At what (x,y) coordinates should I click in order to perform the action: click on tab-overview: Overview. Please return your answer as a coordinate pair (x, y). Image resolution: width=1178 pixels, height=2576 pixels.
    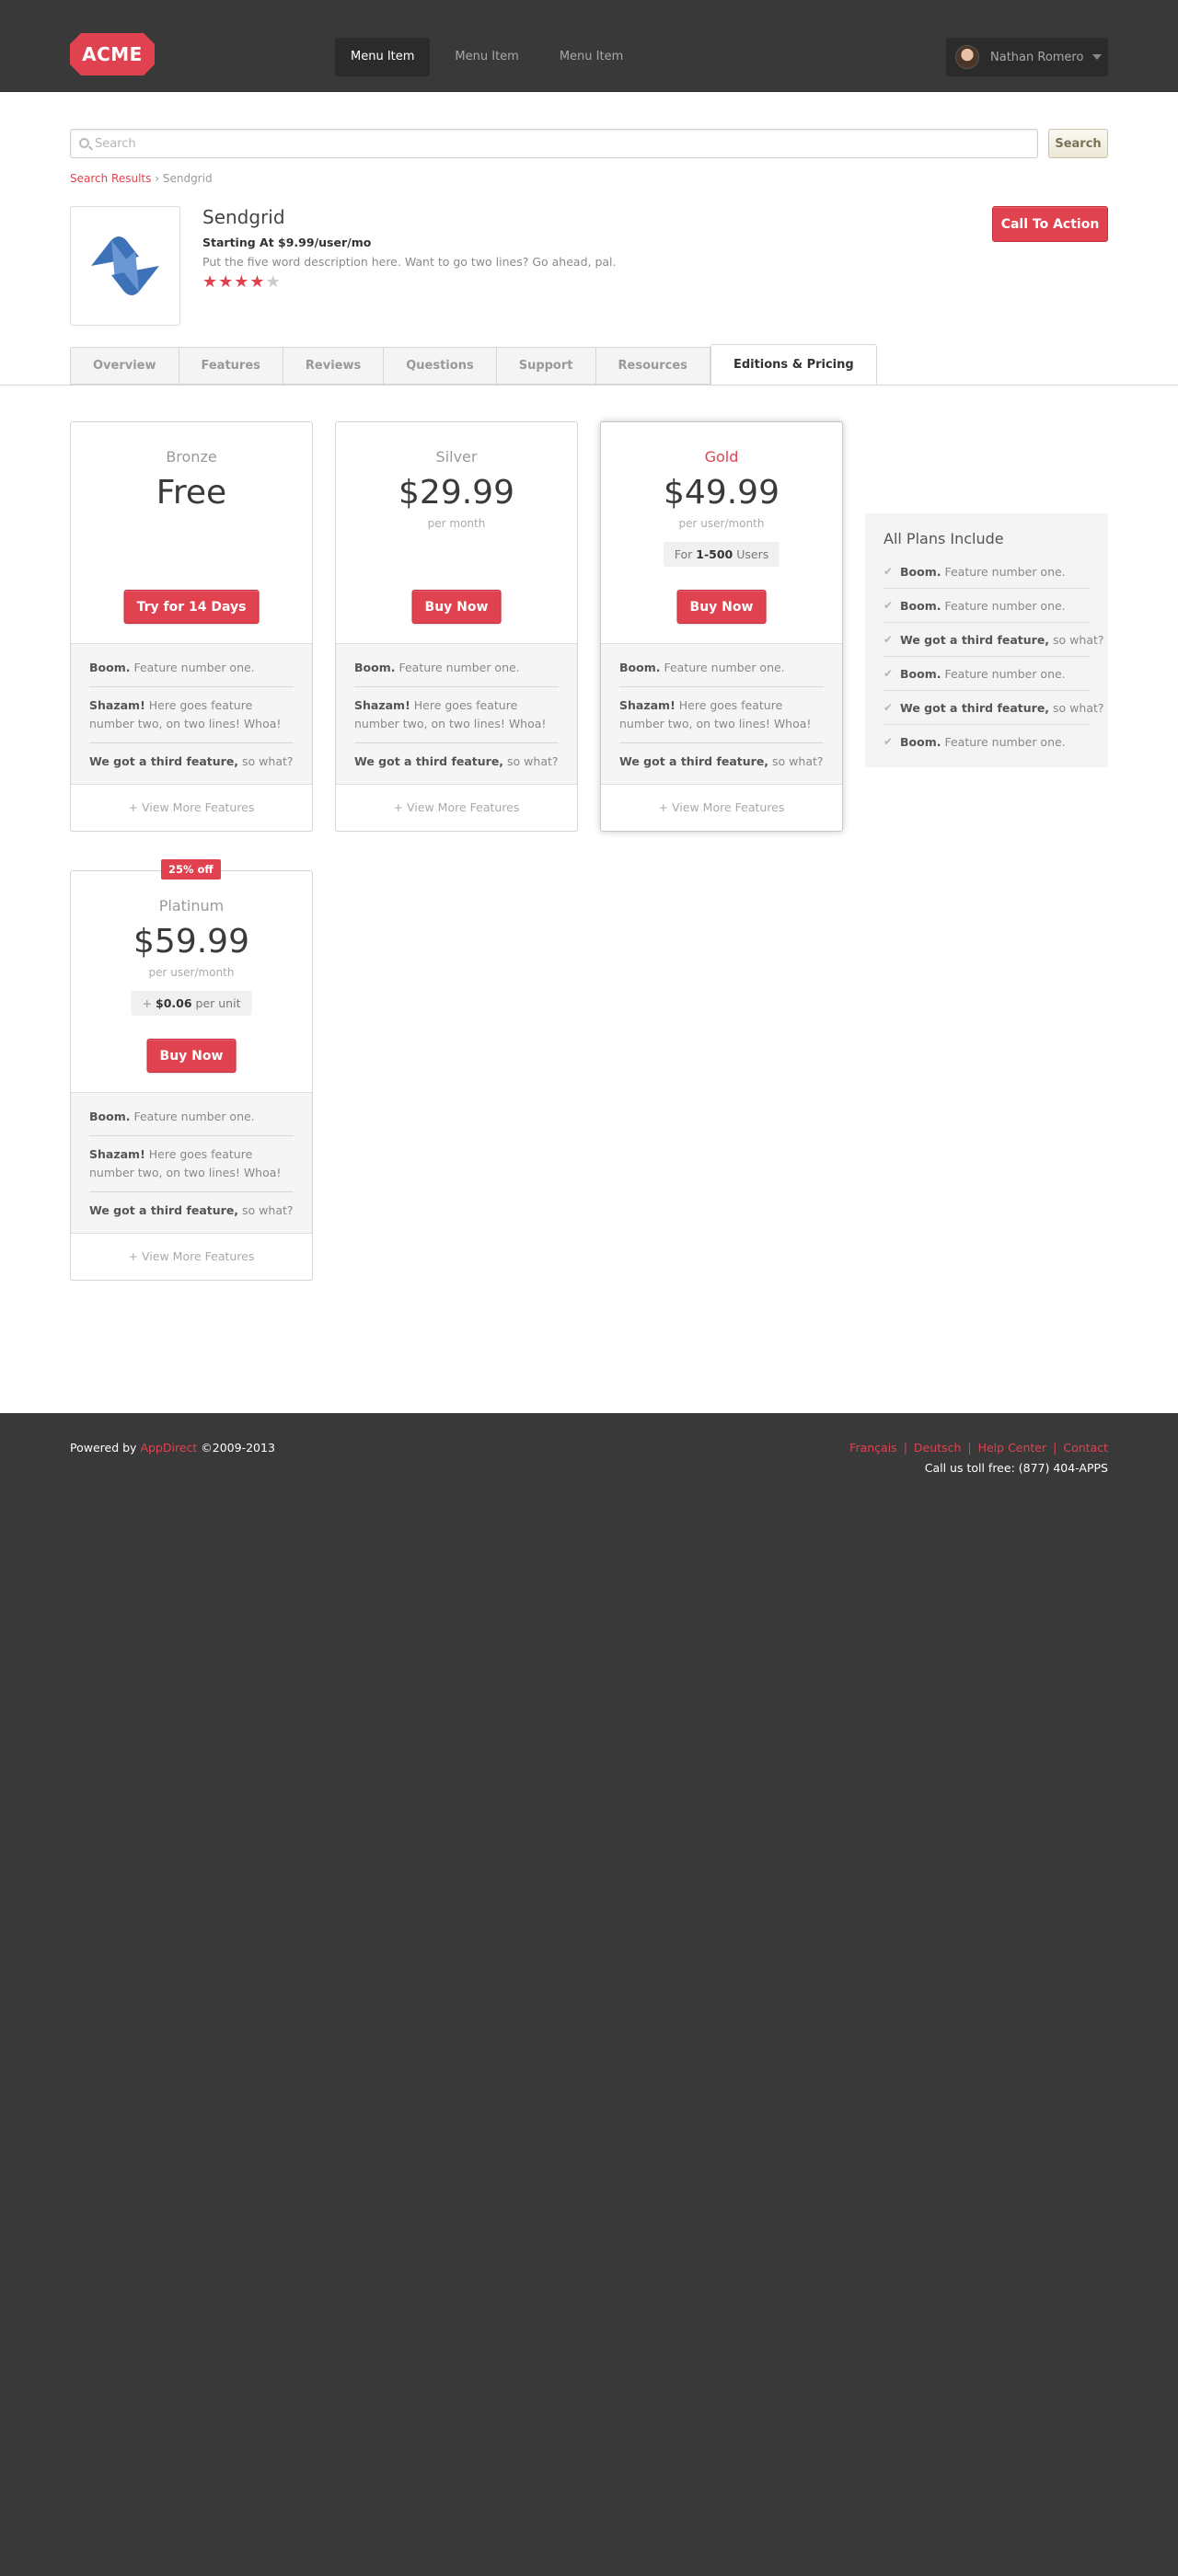
    Looking at the image, I should click on (125, 366).